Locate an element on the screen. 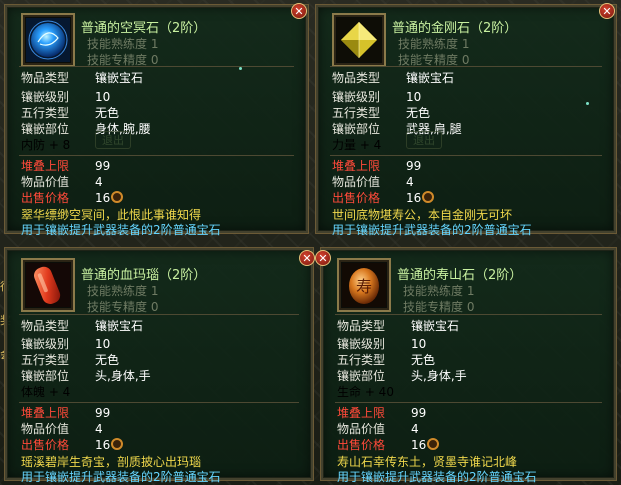  item-title: 普通的空冥石（2阶） is located at coordinates (144, 28).